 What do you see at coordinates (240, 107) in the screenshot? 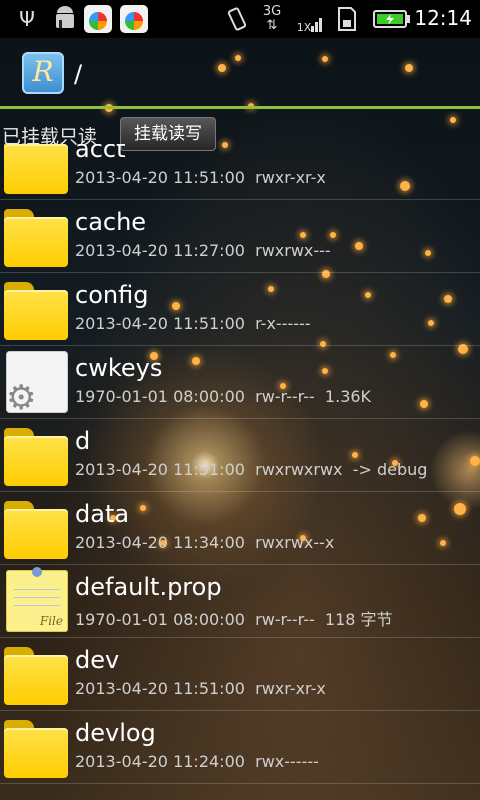
I see `header-divider` at bounding box center [240, 107].